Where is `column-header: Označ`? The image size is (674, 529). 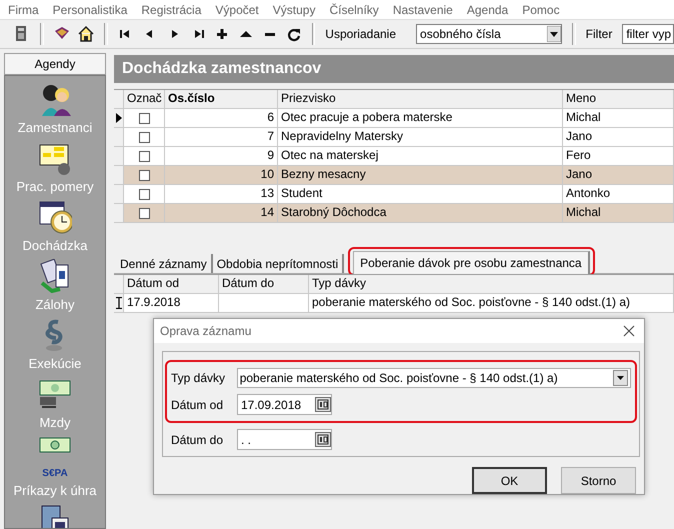
column-header: Označ is located at coordinates (144, 99).